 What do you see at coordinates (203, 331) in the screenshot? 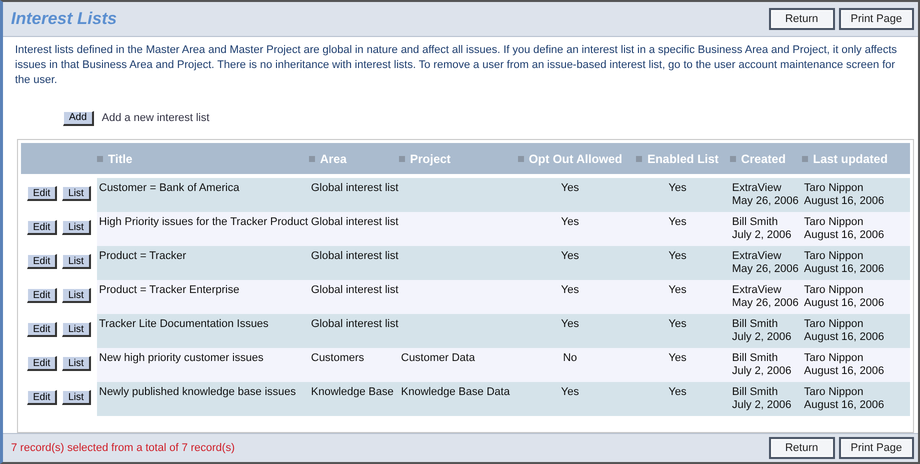
I see `table-cell: Tracker Lite Documentation Issues` at bounding box center [203, 331].